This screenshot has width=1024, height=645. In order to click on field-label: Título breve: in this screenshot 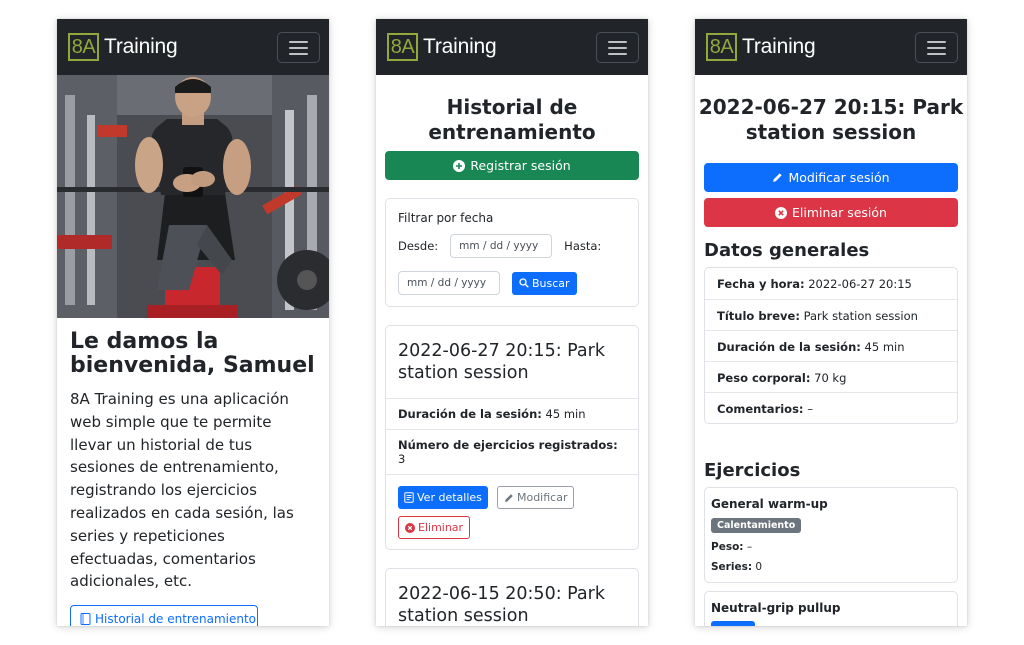, I will do `click(758, 316)`.